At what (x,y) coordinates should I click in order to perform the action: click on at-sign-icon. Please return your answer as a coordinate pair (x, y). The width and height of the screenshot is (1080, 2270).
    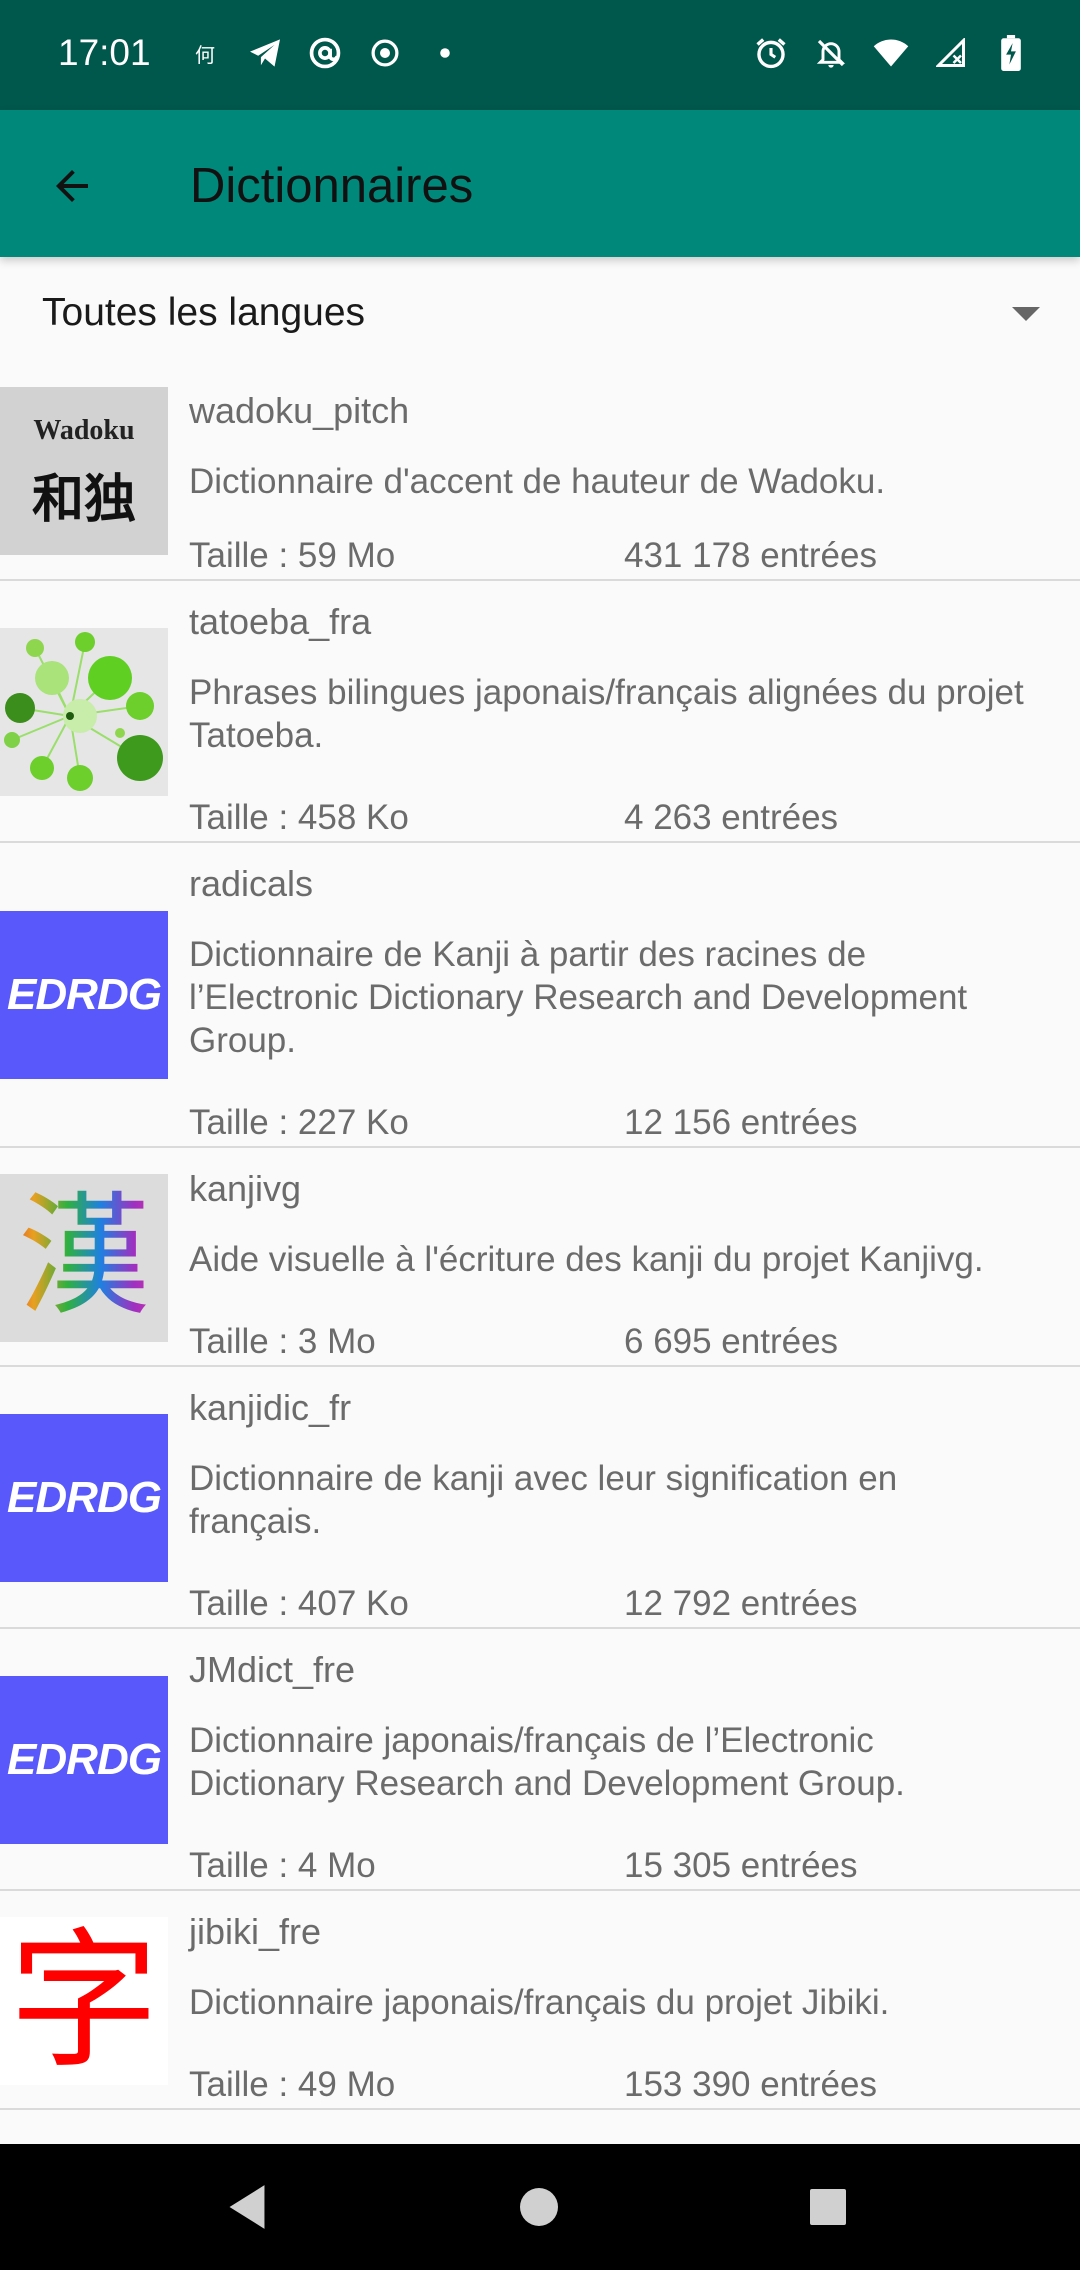
    Looking at the image, I should click on (325, 53).